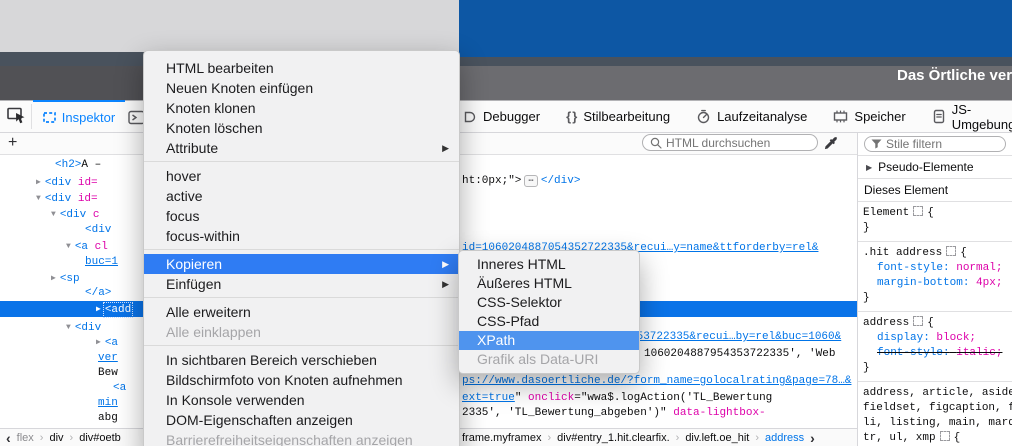 This screenshot has height=446, width=1012. Describe the element at coordinates (301, 216) in the screenshot. I see `menu-item-focus: focus` at that location.